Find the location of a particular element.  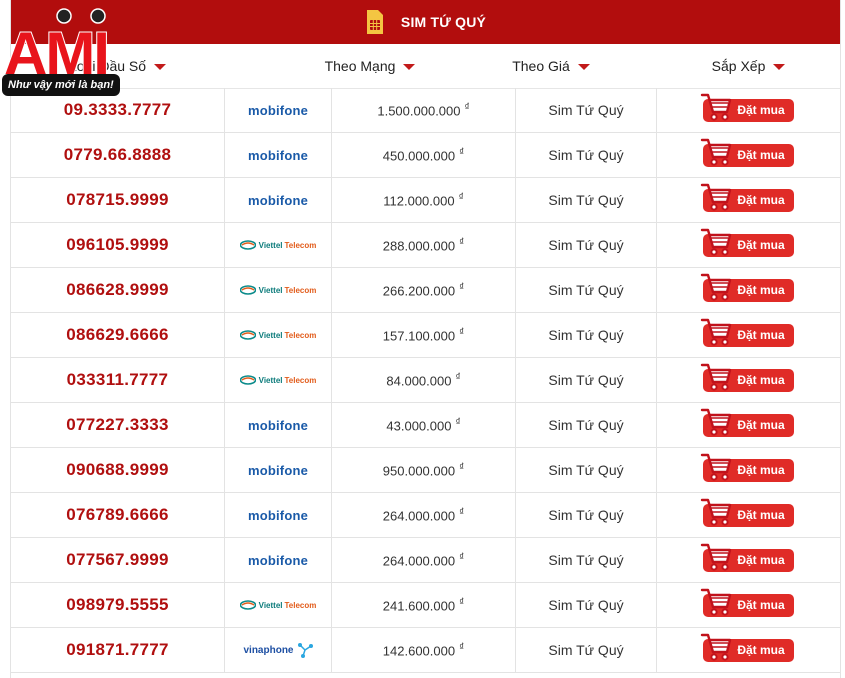

sim-price: 450.000.000 ₫ is located at coordinates (423, 155).